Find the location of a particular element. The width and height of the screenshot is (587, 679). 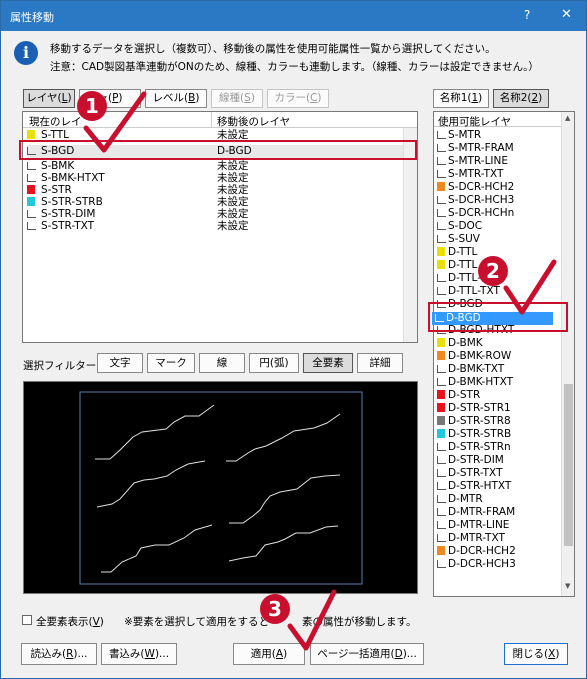

list-item-label: D-STR-STR8 is located at coordinates (479, 421).